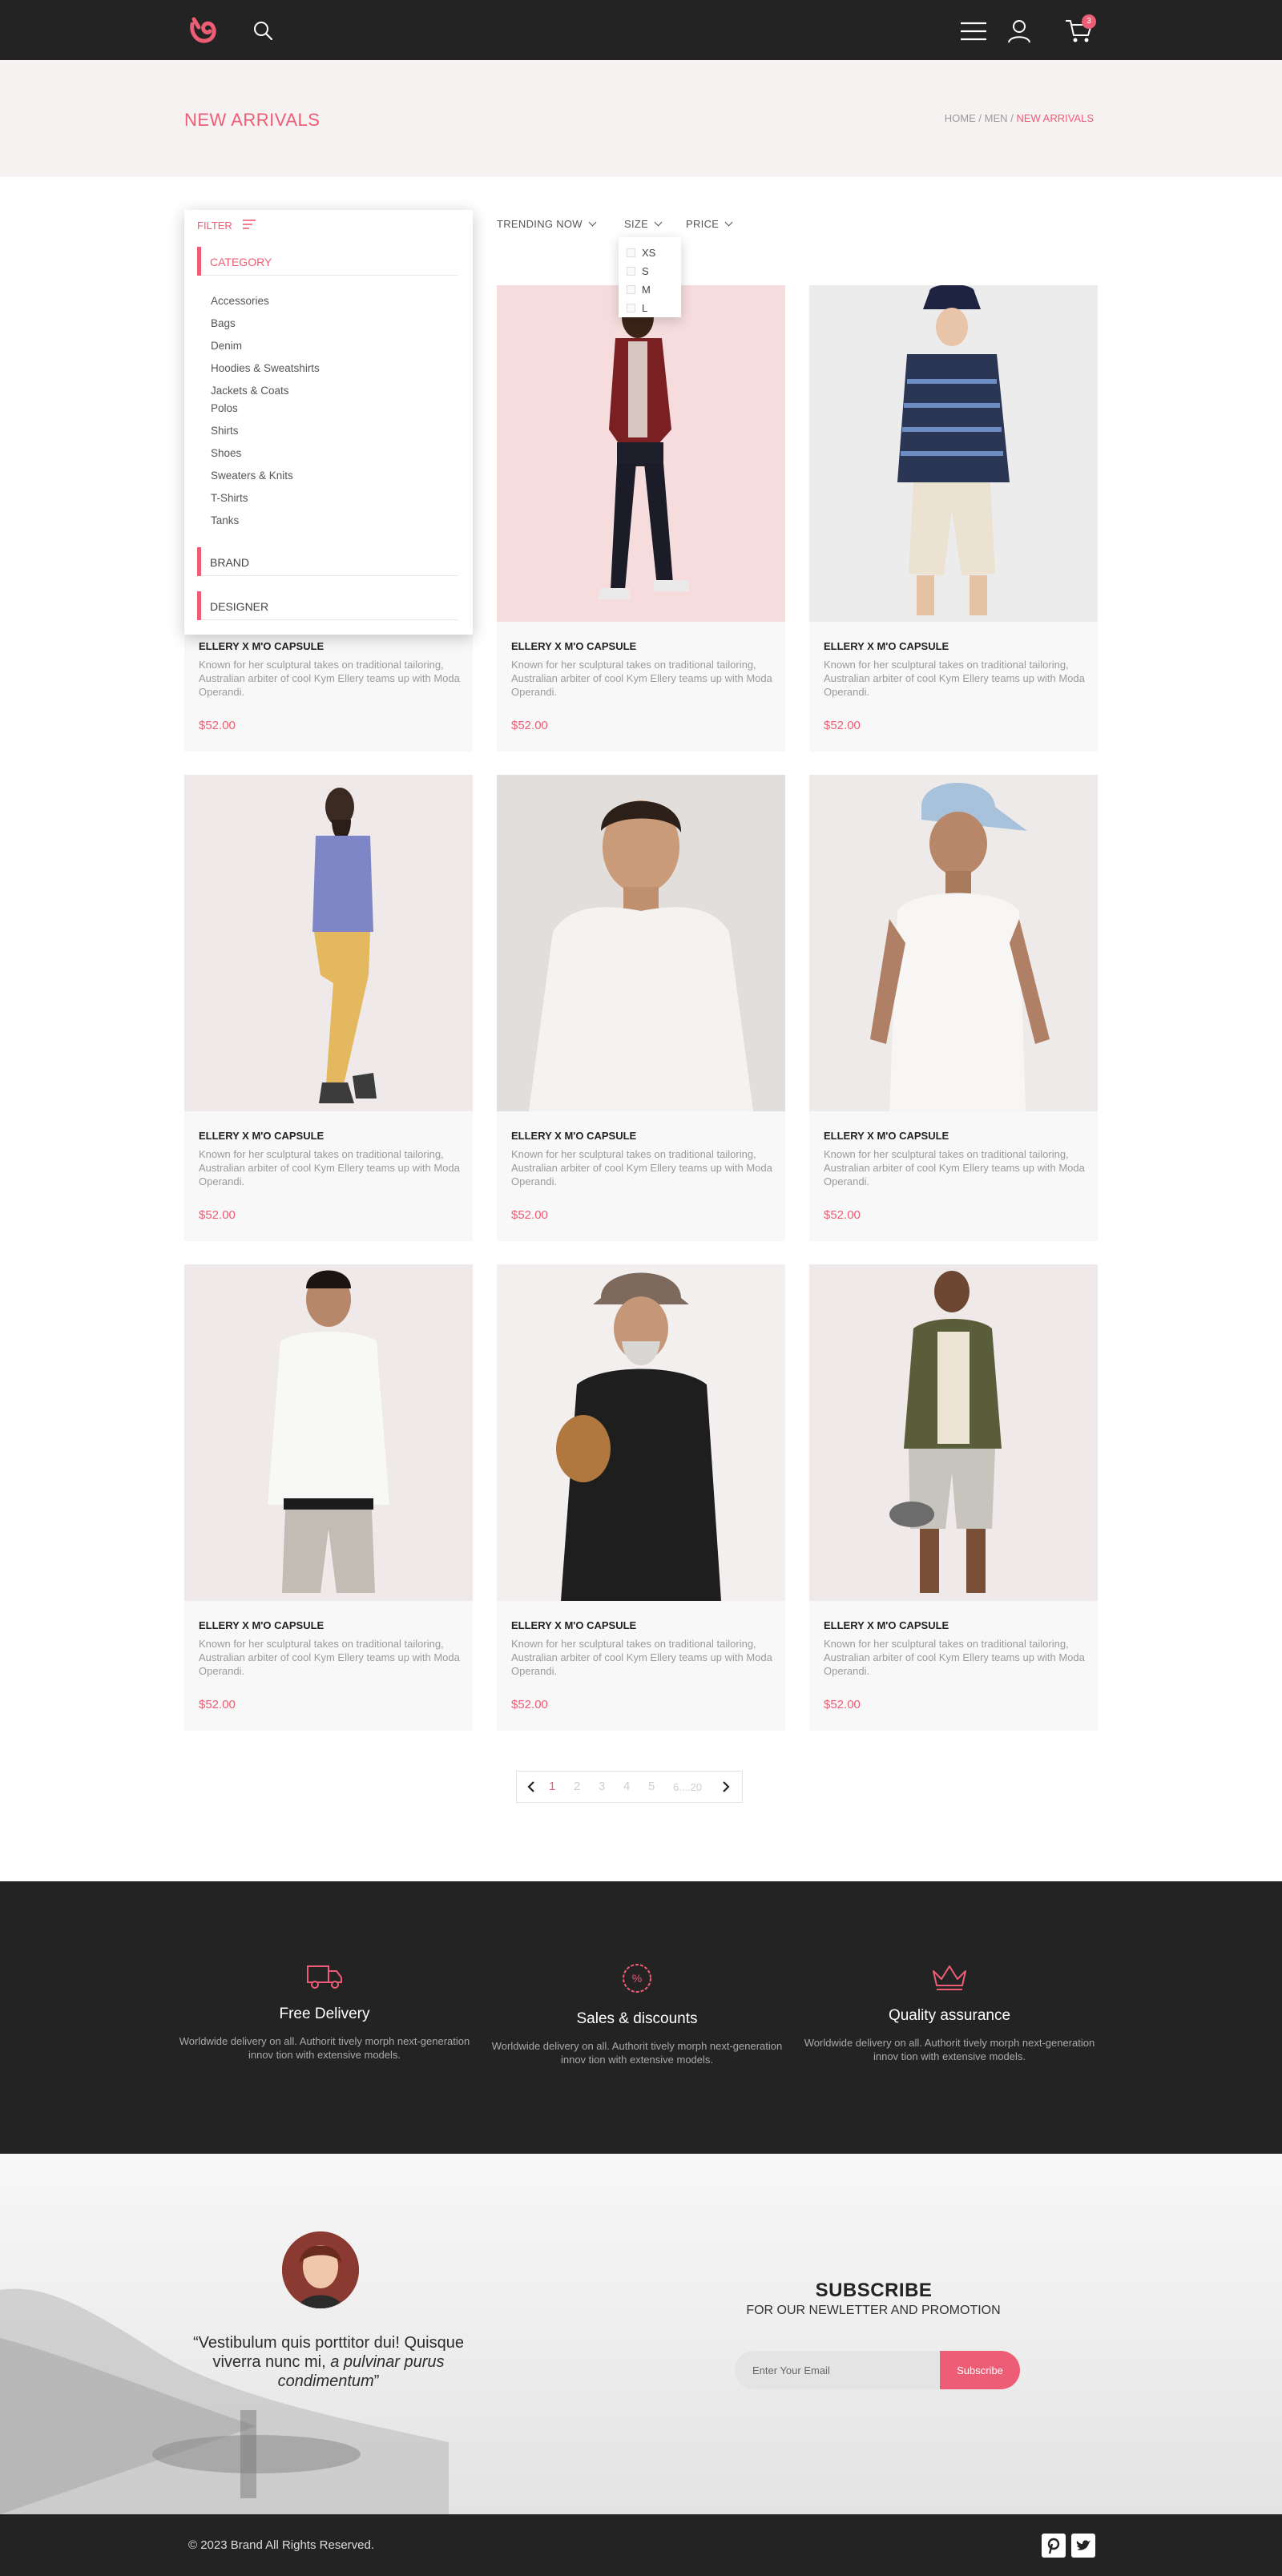 Image resolution: width=1282 pixels, height=2576 pixels. What do you see at coordinates (230, 562) in the screenshot?
I see `brand-heading: BRAND` at bounding box center [230, 562].